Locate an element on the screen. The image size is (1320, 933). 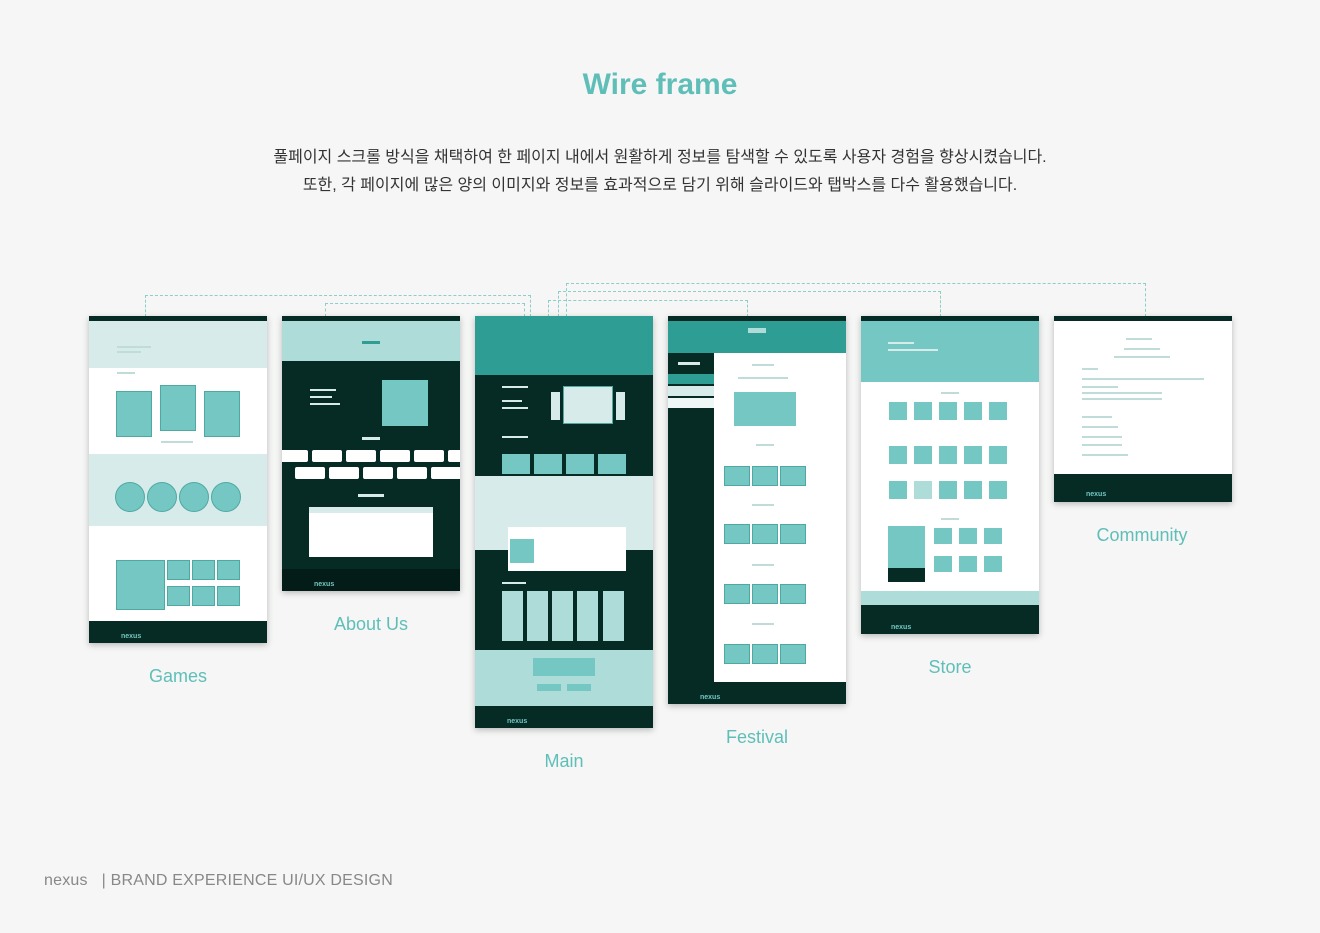
slide-main is located at coordinates (588, 405).